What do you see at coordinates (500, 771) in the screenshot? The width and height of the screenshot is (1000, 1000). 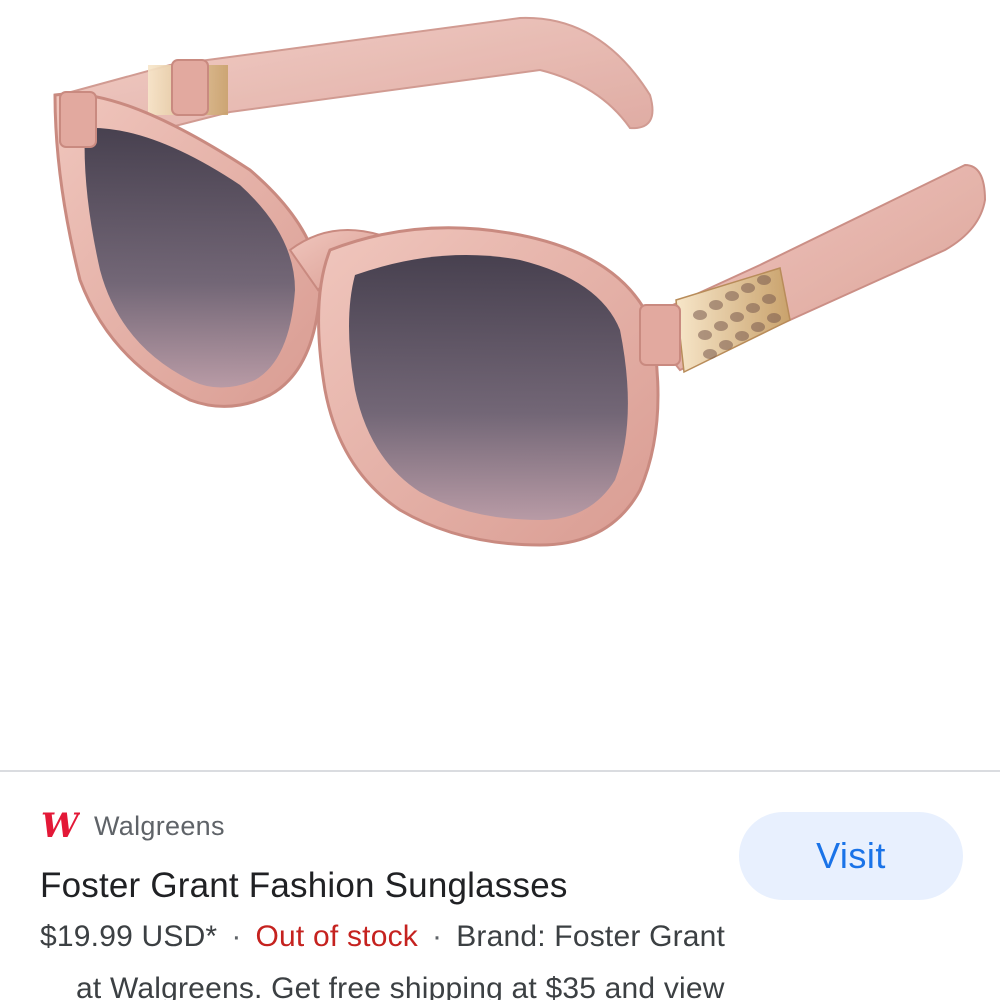 I see `divider` at bounding box center [500, 771].